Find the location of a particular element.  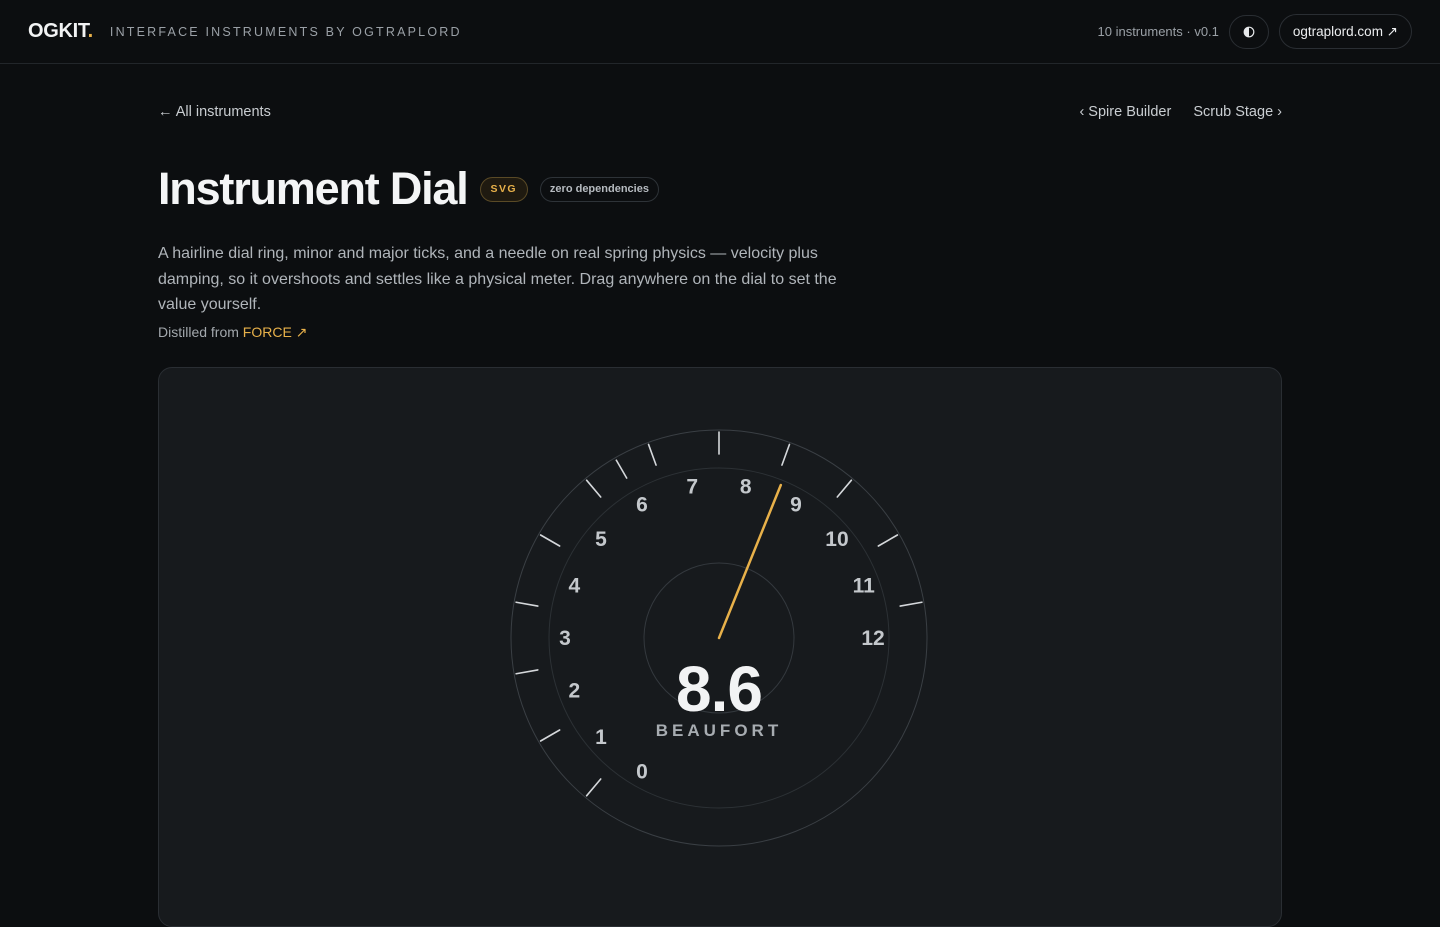

dial-tick-label: 11 is located at coordinates (864, 585).